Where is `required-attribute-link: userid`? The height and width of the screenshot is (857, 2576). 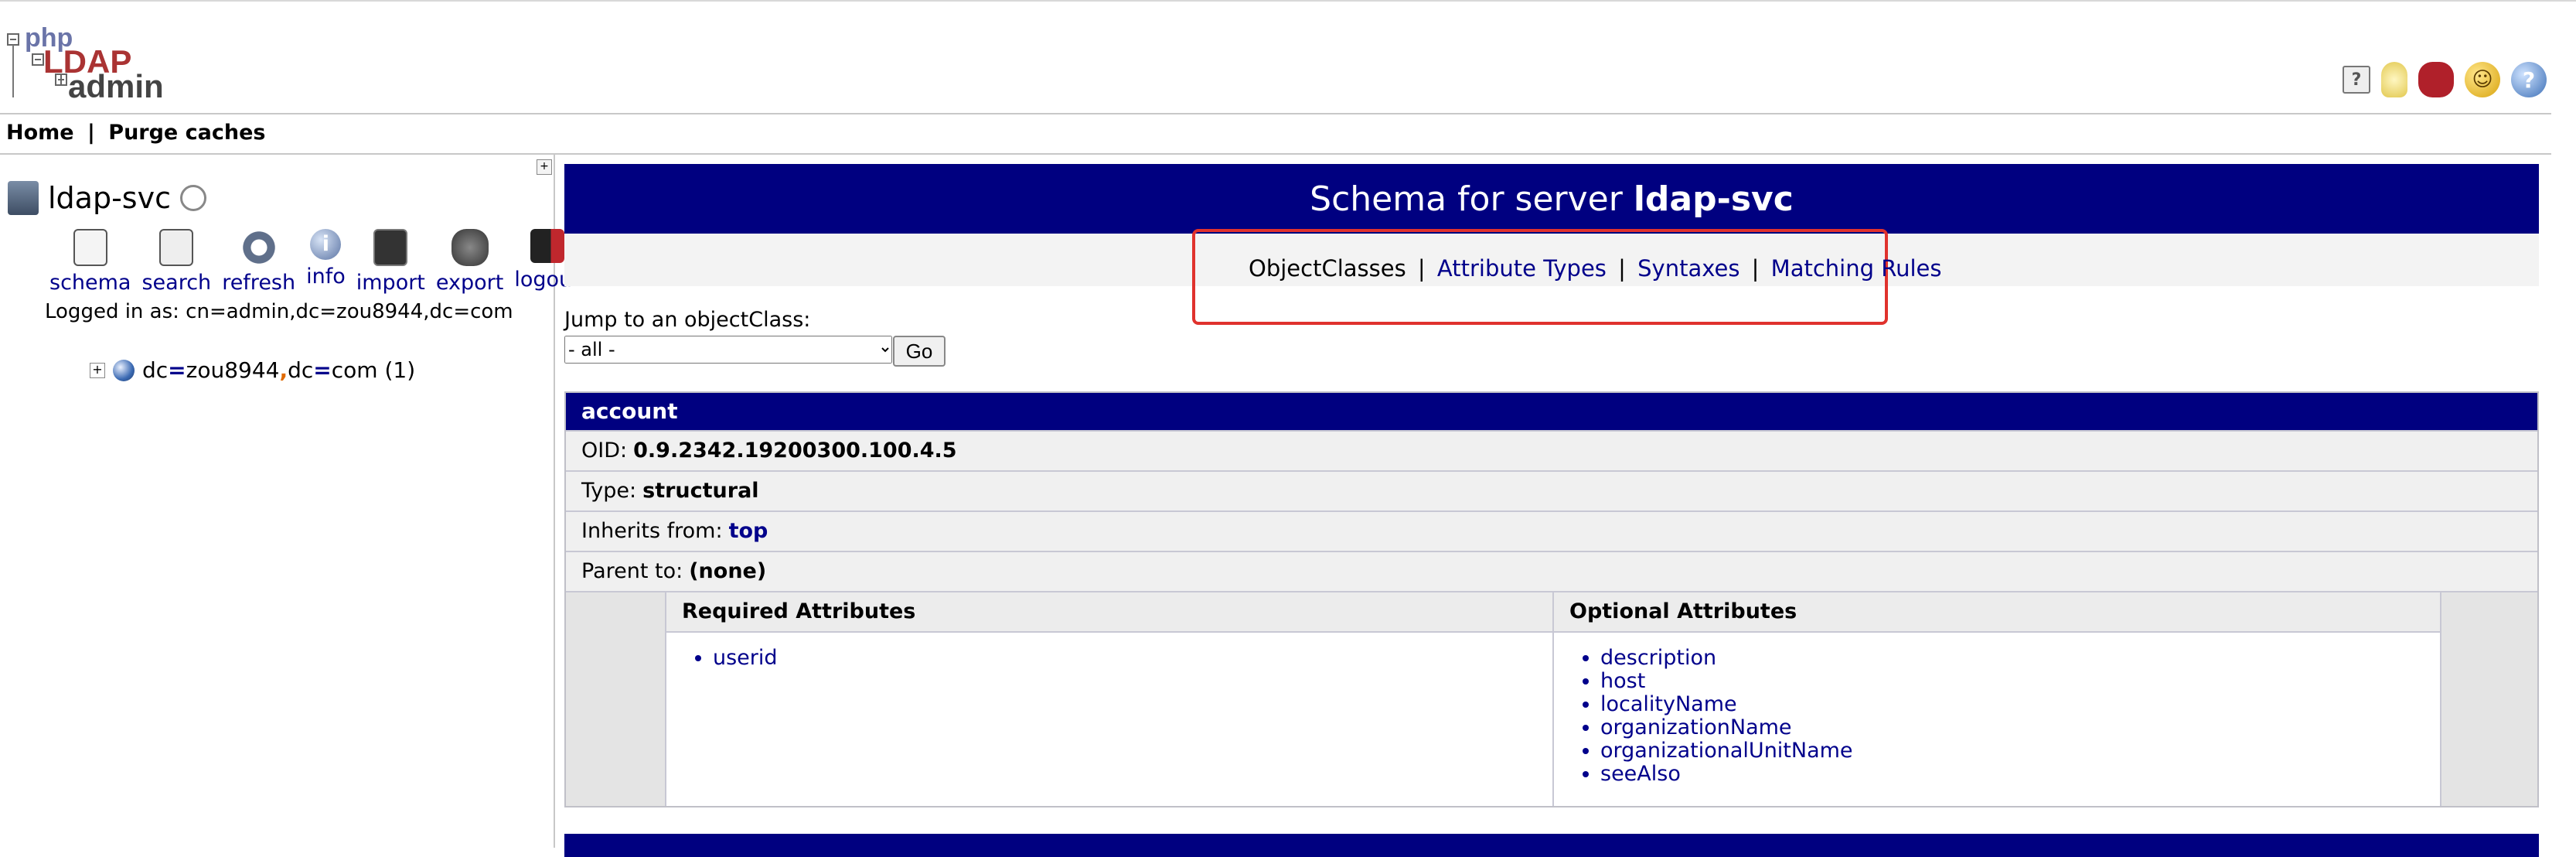 required-attribute-link: userid is located at coordinates (1132, 658).